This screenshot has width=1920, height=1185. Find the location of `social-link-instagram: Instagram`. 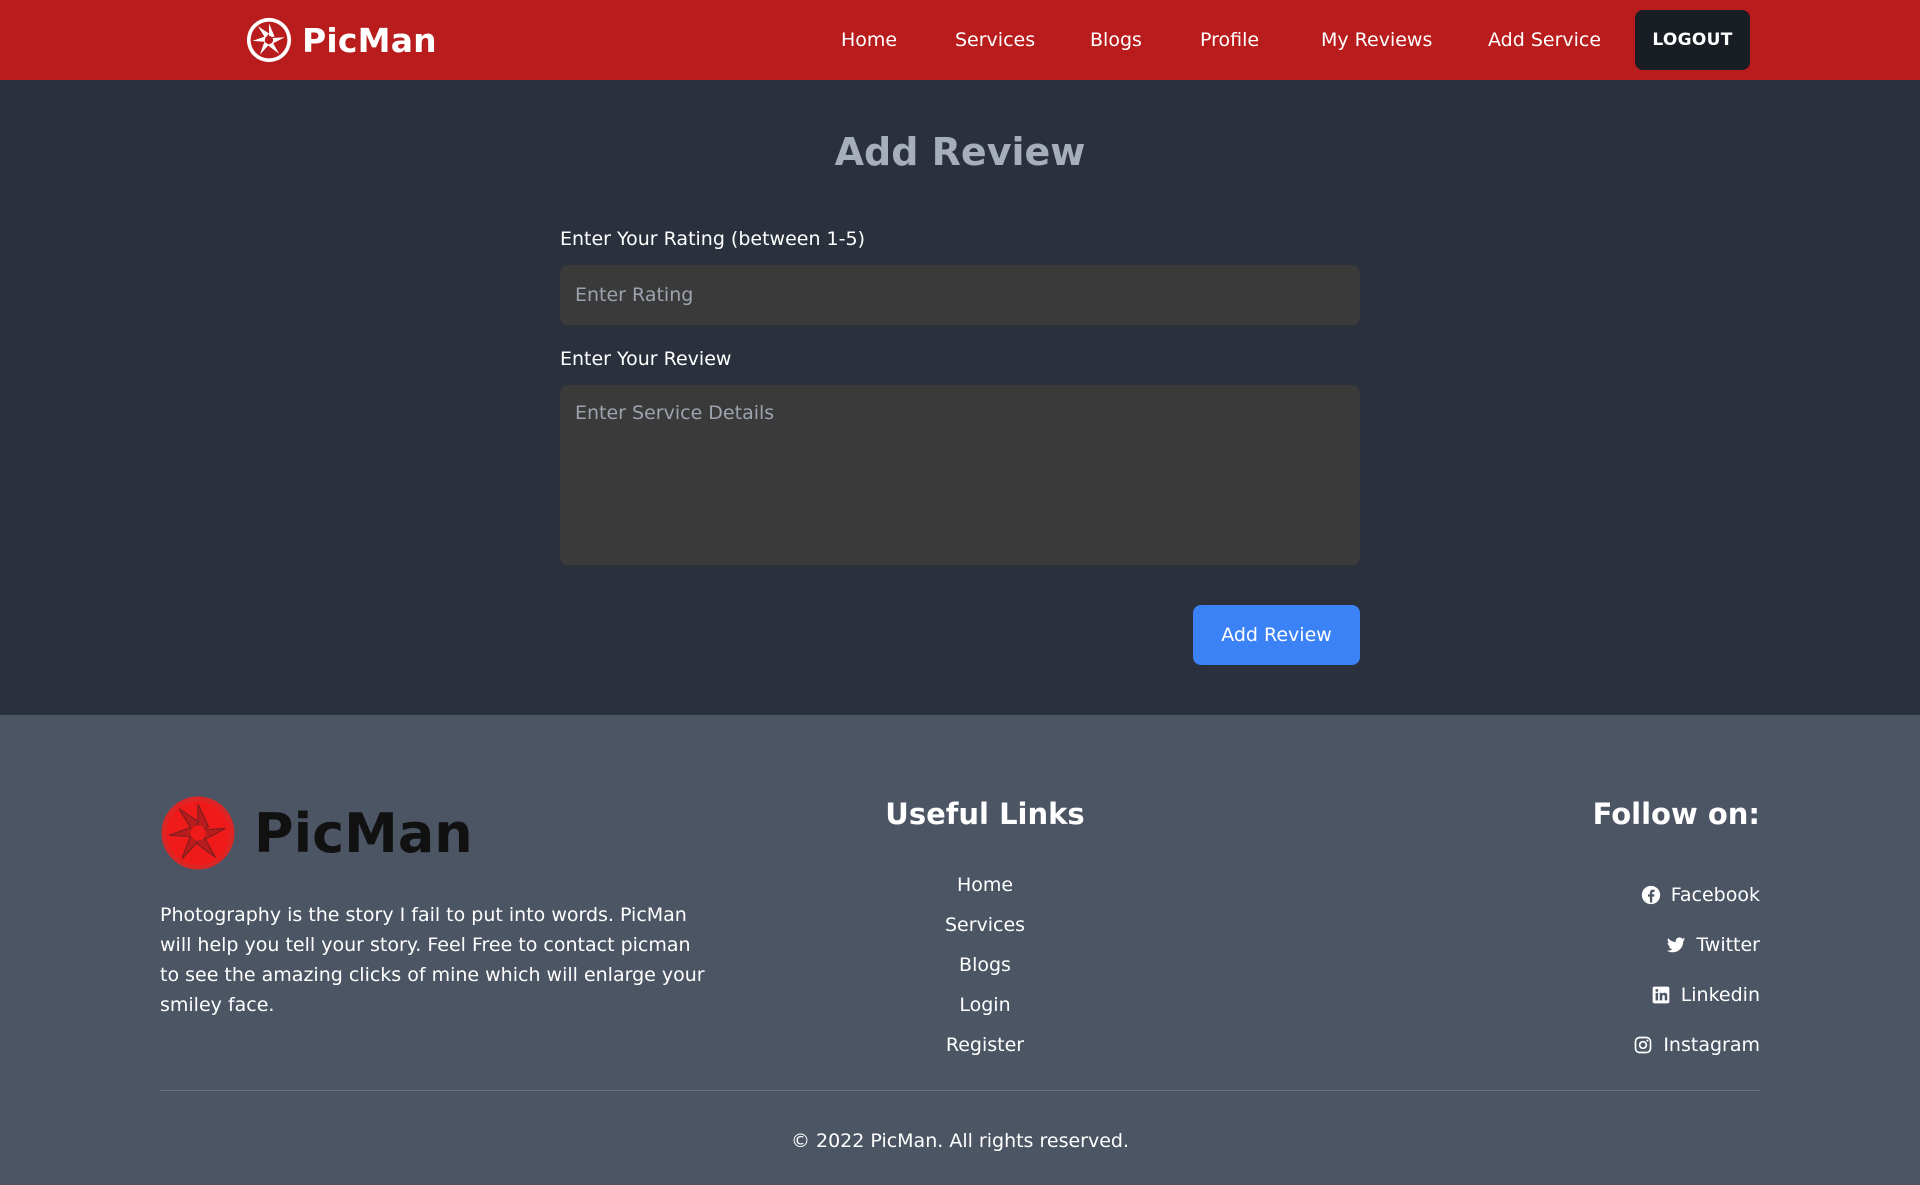

social-link-instagram: Instagram is located at coordinates (1696, 1045).